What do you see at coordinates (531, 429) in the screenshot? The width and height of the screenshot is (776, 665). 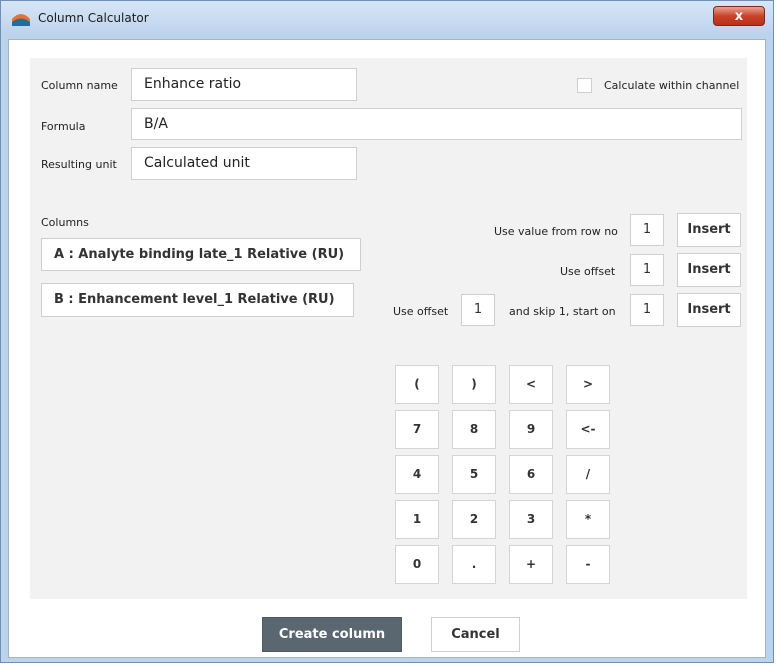 I see `key-9: 9` at bounding box center [531, 429].